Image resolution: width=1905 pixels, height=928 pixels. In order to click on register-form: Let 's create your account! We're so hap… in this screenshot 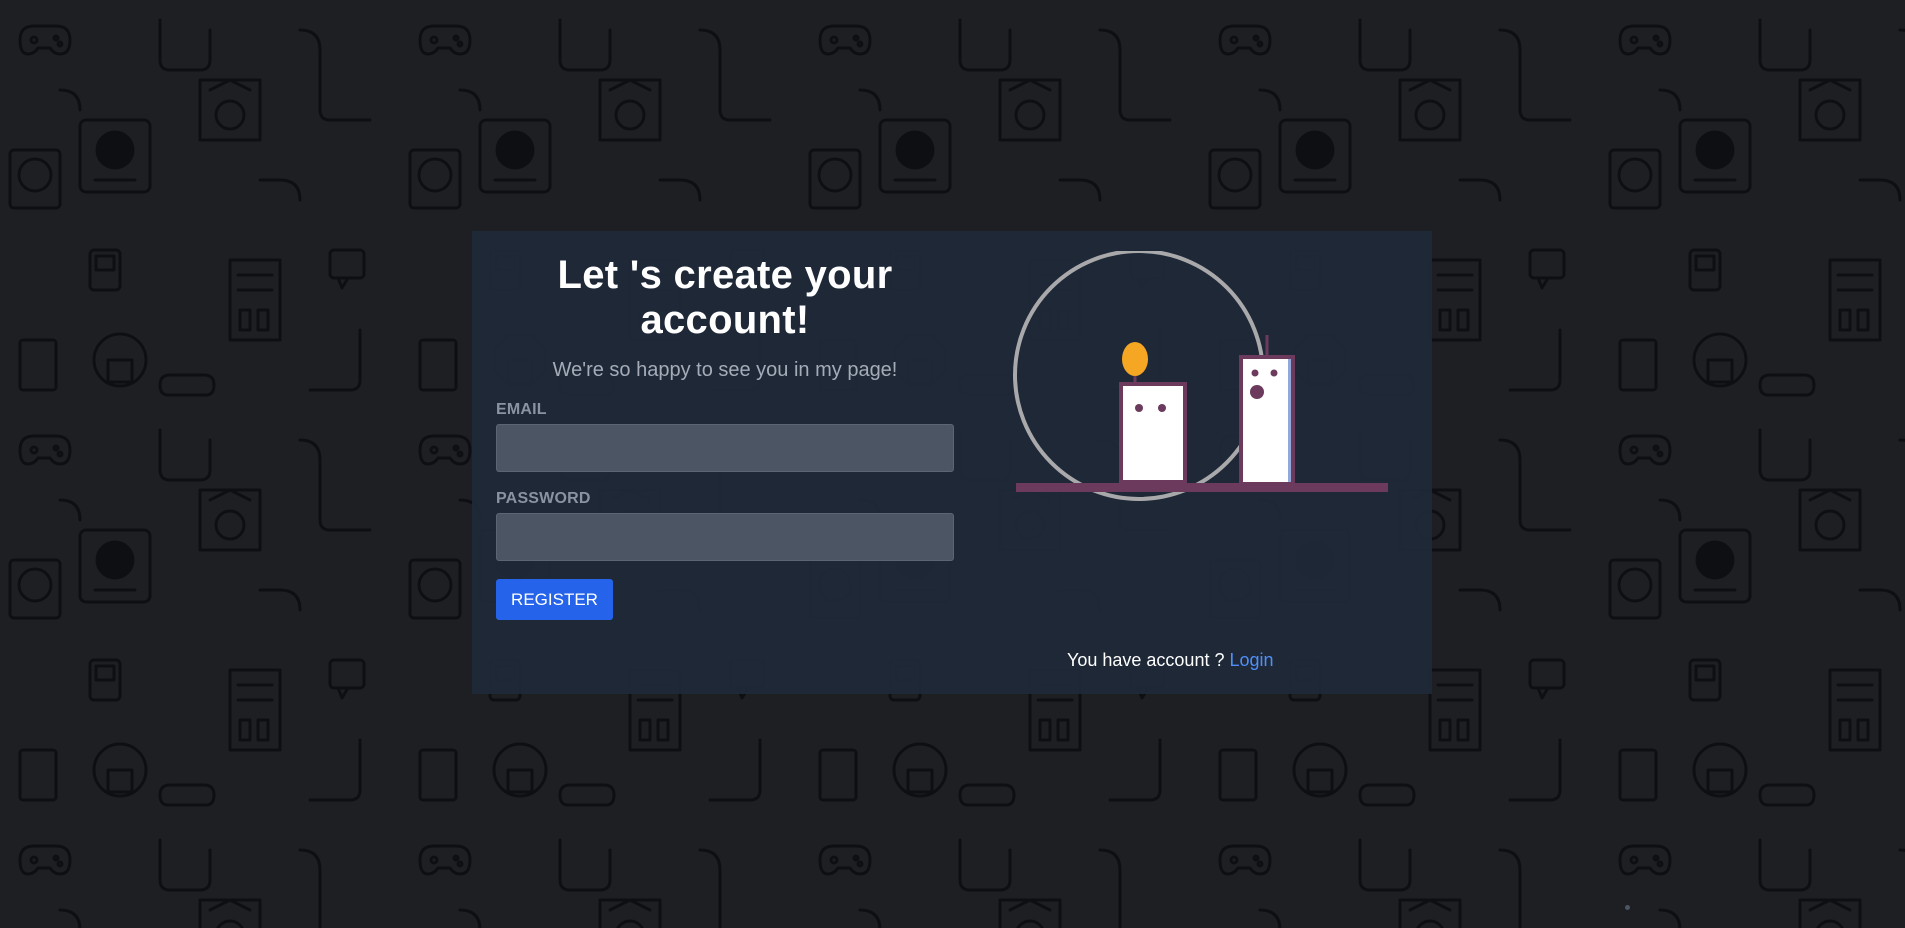, I will do `click(725, 436)`.